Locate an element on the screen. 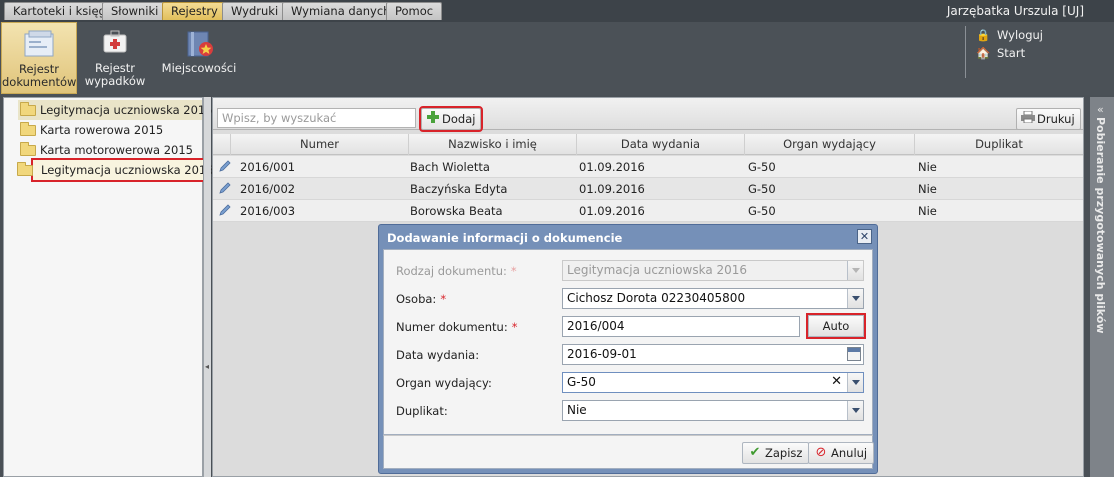 The image size is (1114, 477). tab-pomoc: Pomoc is located at coordinates (414, 11).